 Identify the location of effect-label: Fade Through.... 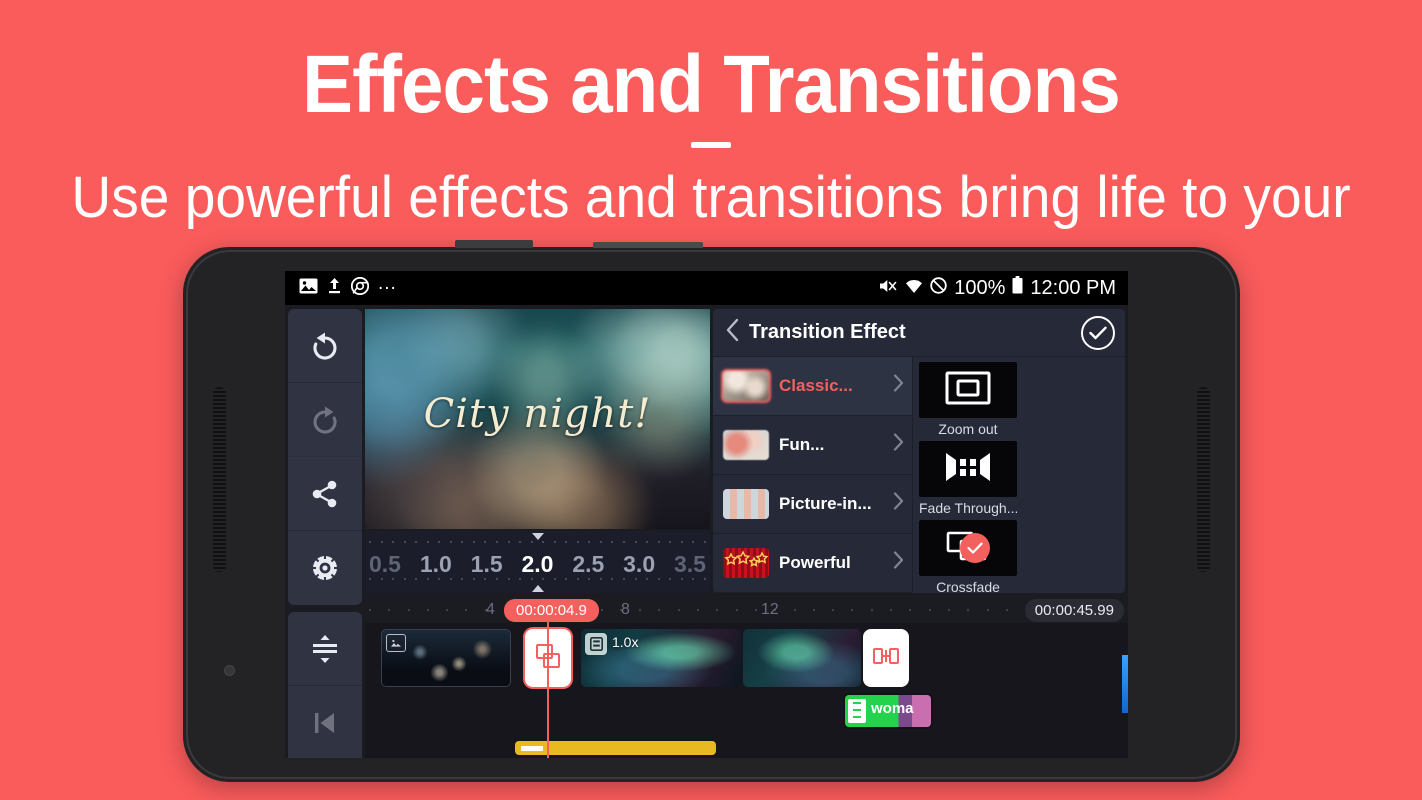
(968, 508).